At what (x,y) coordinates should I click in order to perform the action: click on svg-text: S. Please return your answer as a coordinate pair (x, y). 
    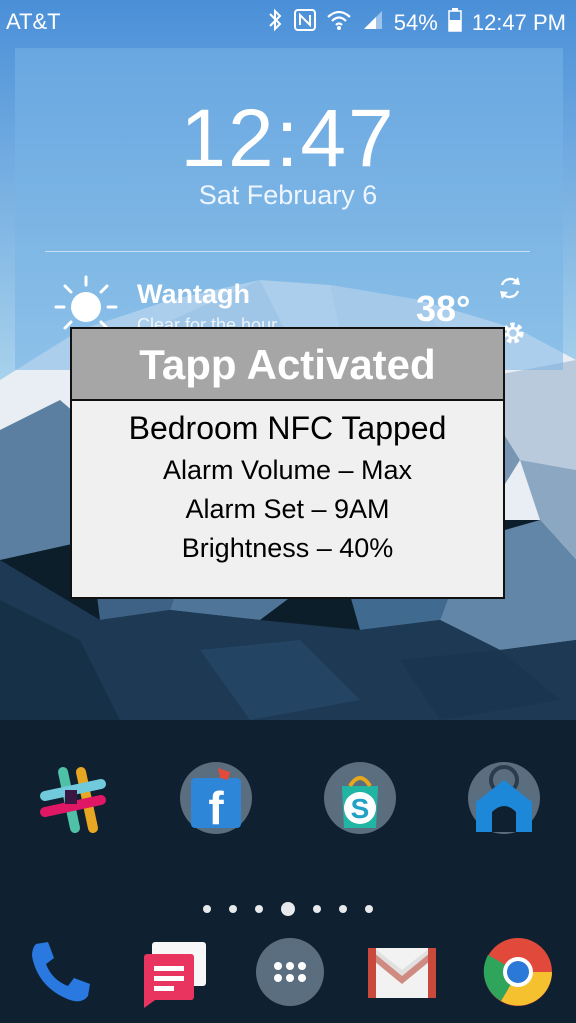
    Looking at the image, I should click on (360, 808).